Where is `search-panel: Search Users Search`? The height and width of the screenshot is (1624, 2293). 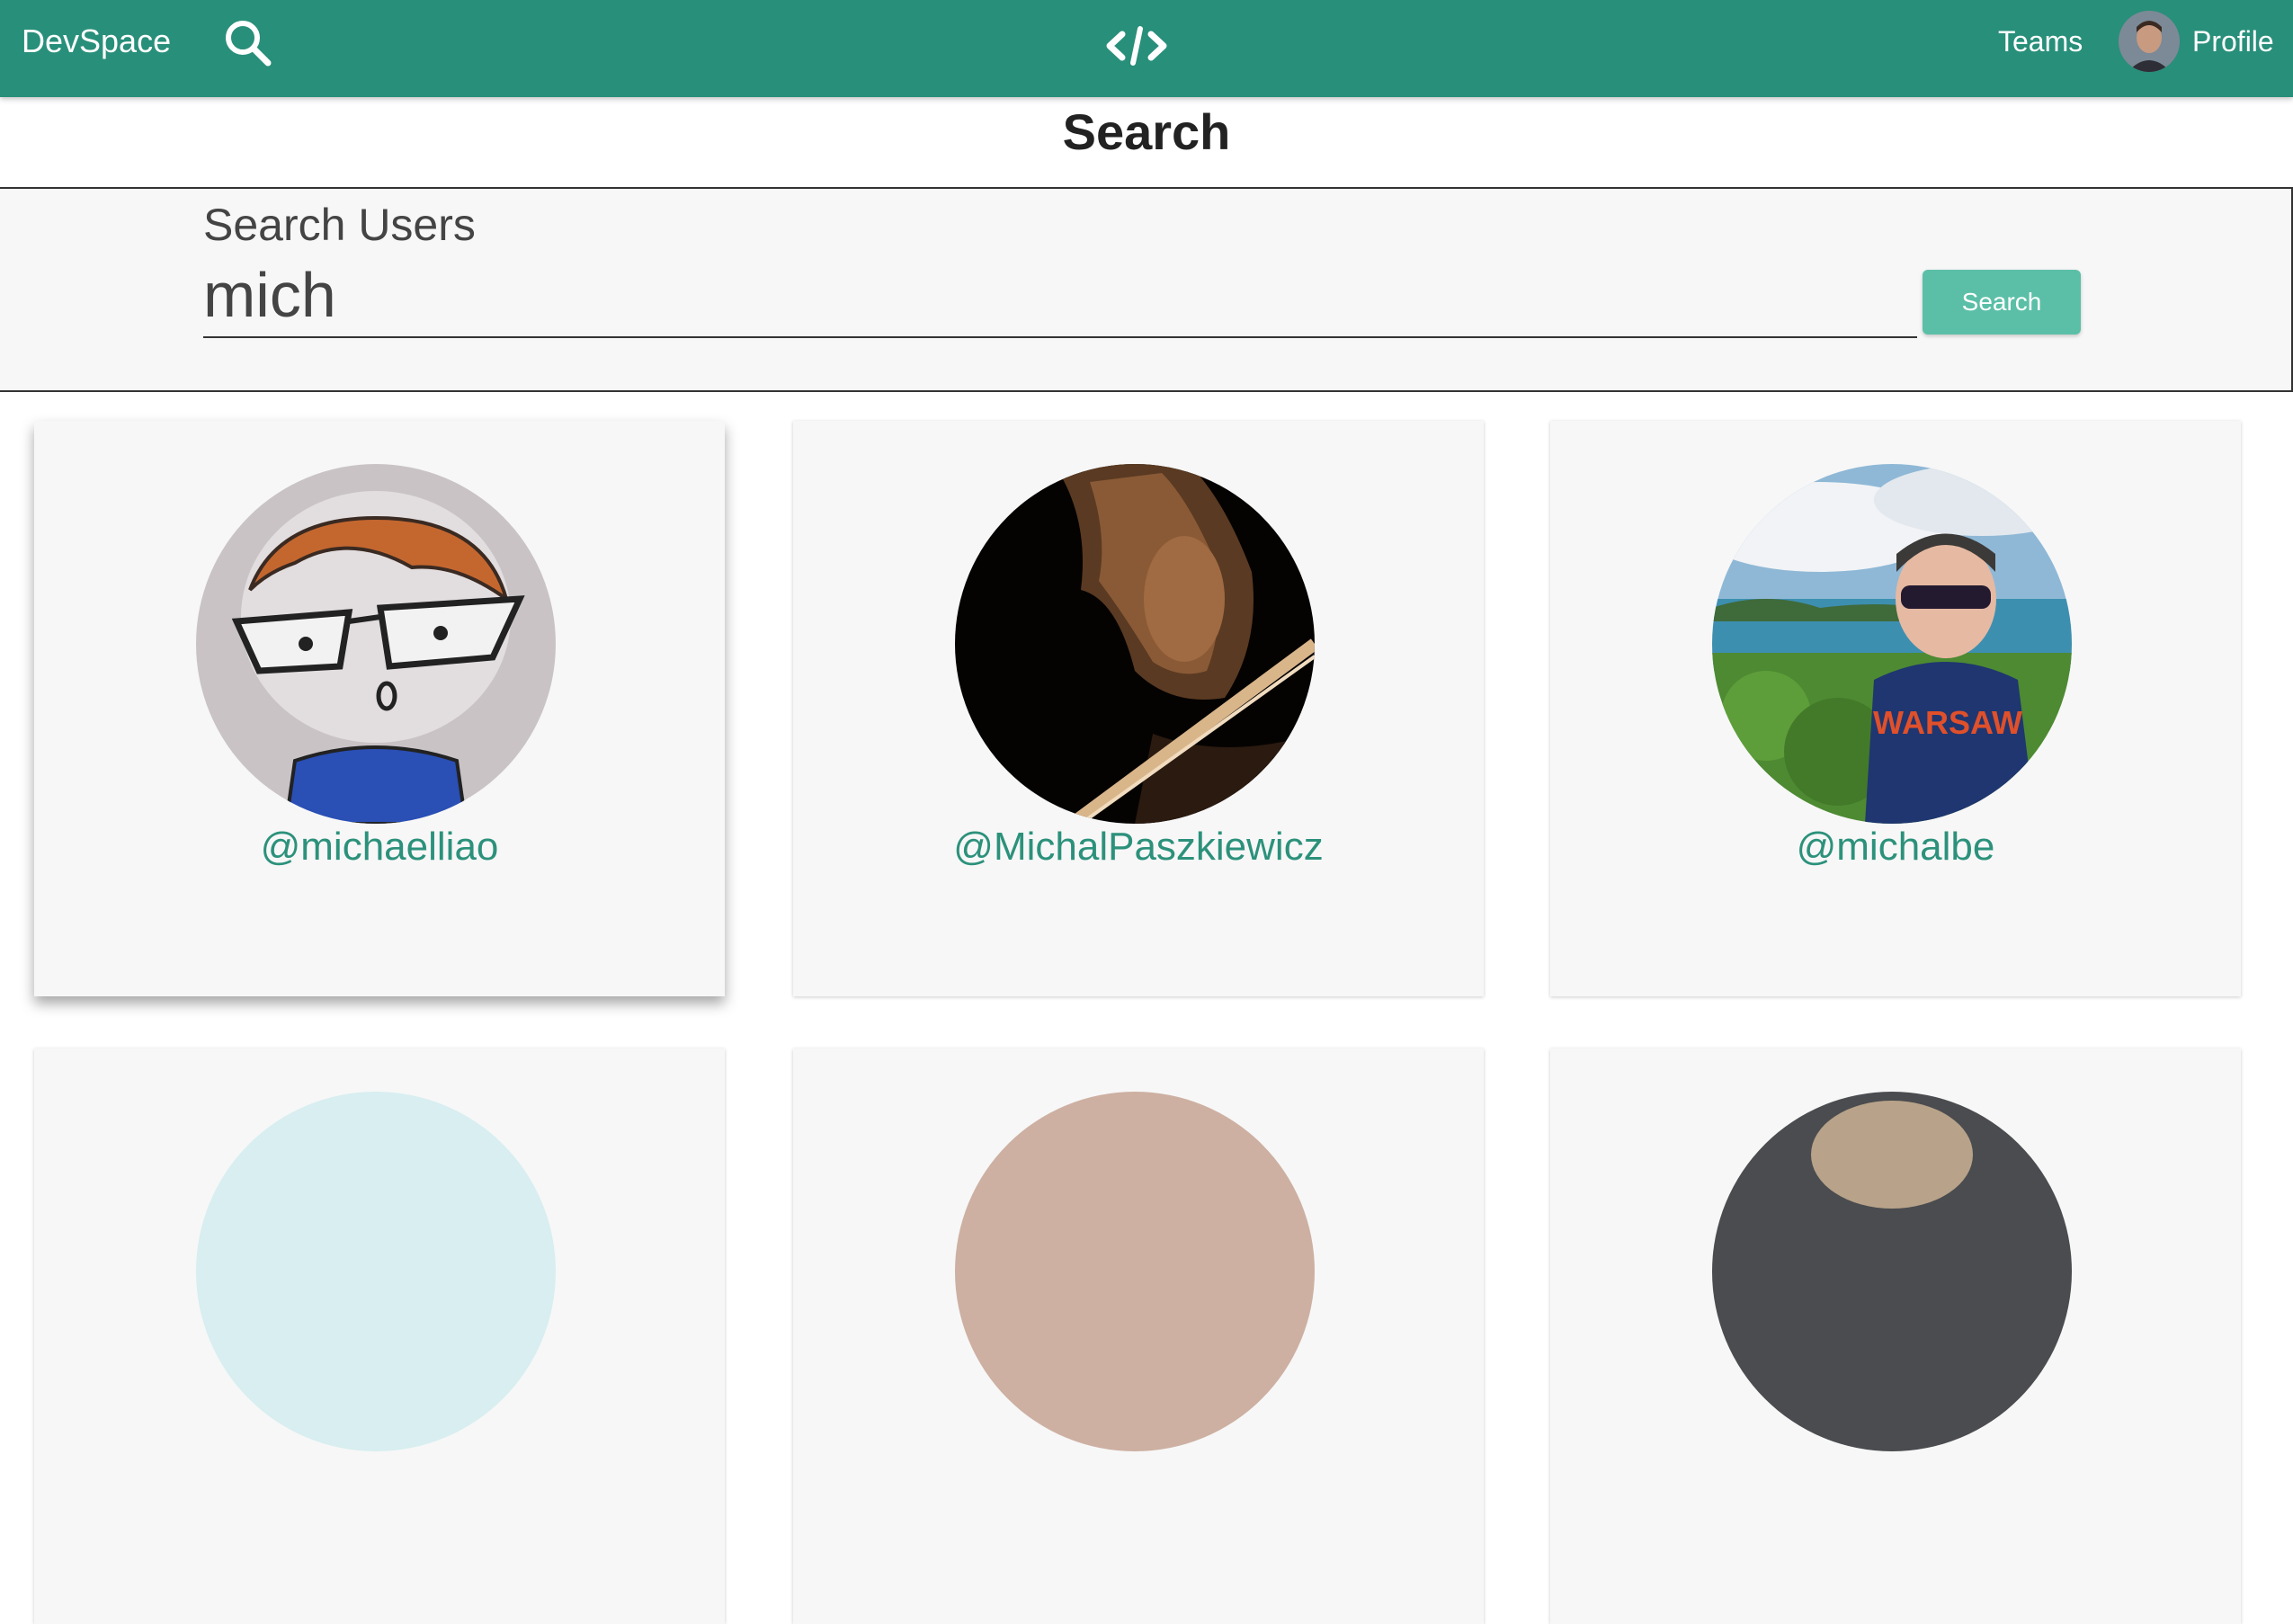 search-panel: Search Users Search is located at coordinates (1146, 289).